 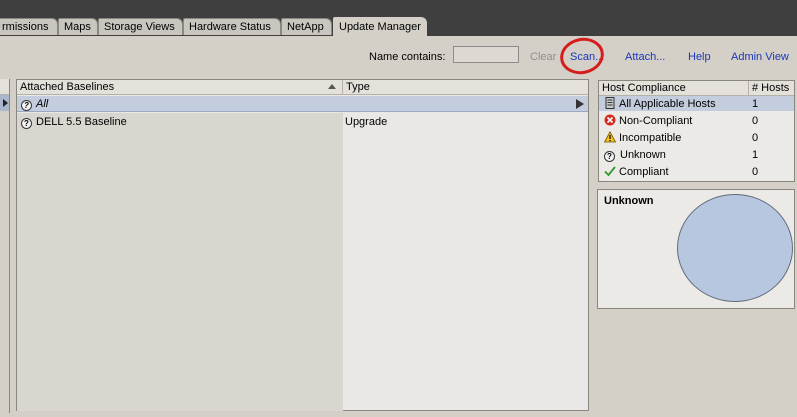 I want to click on row-expand-arrow-icon, so click(x=580, y=104).